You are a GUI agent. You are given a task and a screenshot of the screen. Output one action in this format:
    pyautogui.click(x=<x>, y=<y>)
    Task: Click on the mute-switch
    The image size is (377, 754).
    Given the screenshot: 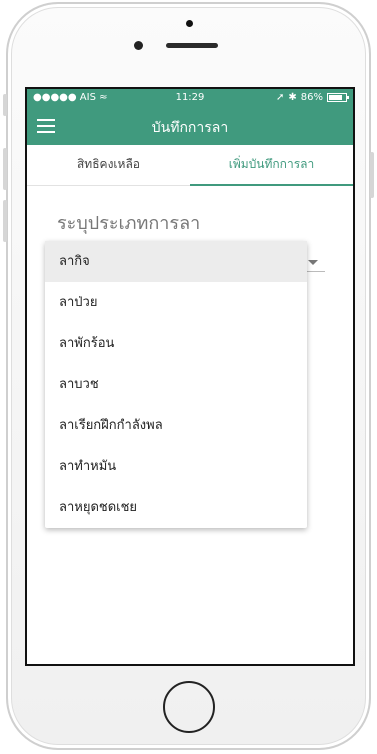 What is the action you would take?
    pyautogui.click(x=5, y=105)
    